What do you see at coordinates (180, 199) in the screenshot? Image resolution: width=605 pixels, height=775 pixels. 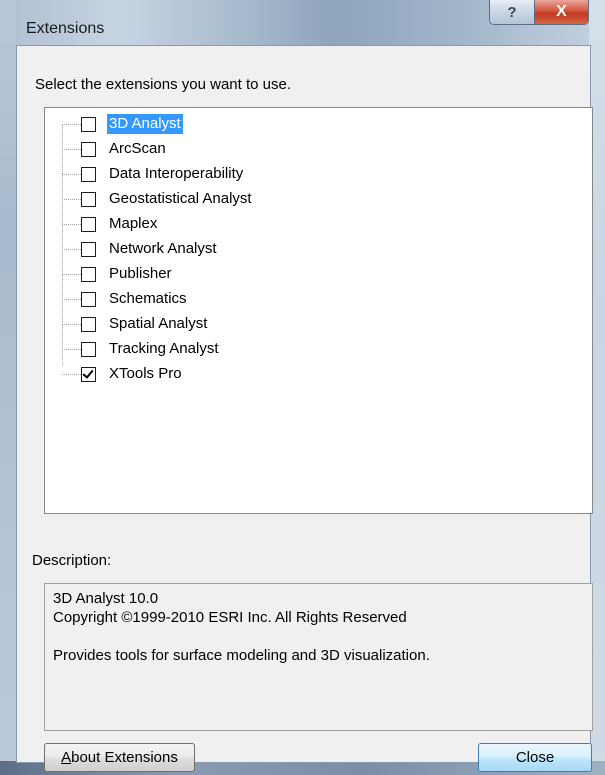 I see `extension-label: Geostatistical Analyst` at bounding box center [180, 199].